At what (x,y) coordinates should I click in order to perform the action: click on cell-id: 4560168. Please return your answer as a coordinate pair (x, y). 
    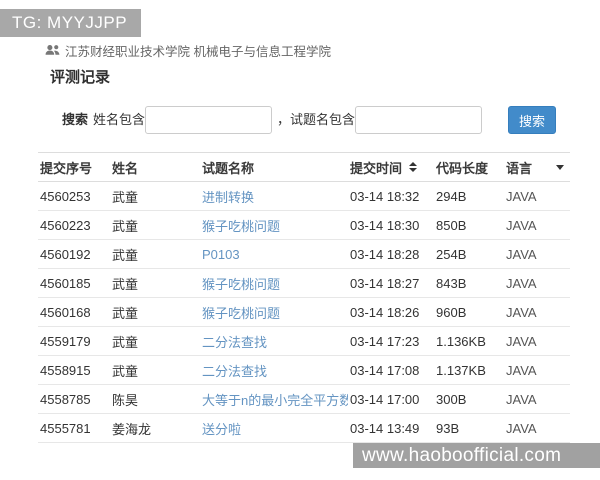
    Looking at the image, I should click on (65, 312).